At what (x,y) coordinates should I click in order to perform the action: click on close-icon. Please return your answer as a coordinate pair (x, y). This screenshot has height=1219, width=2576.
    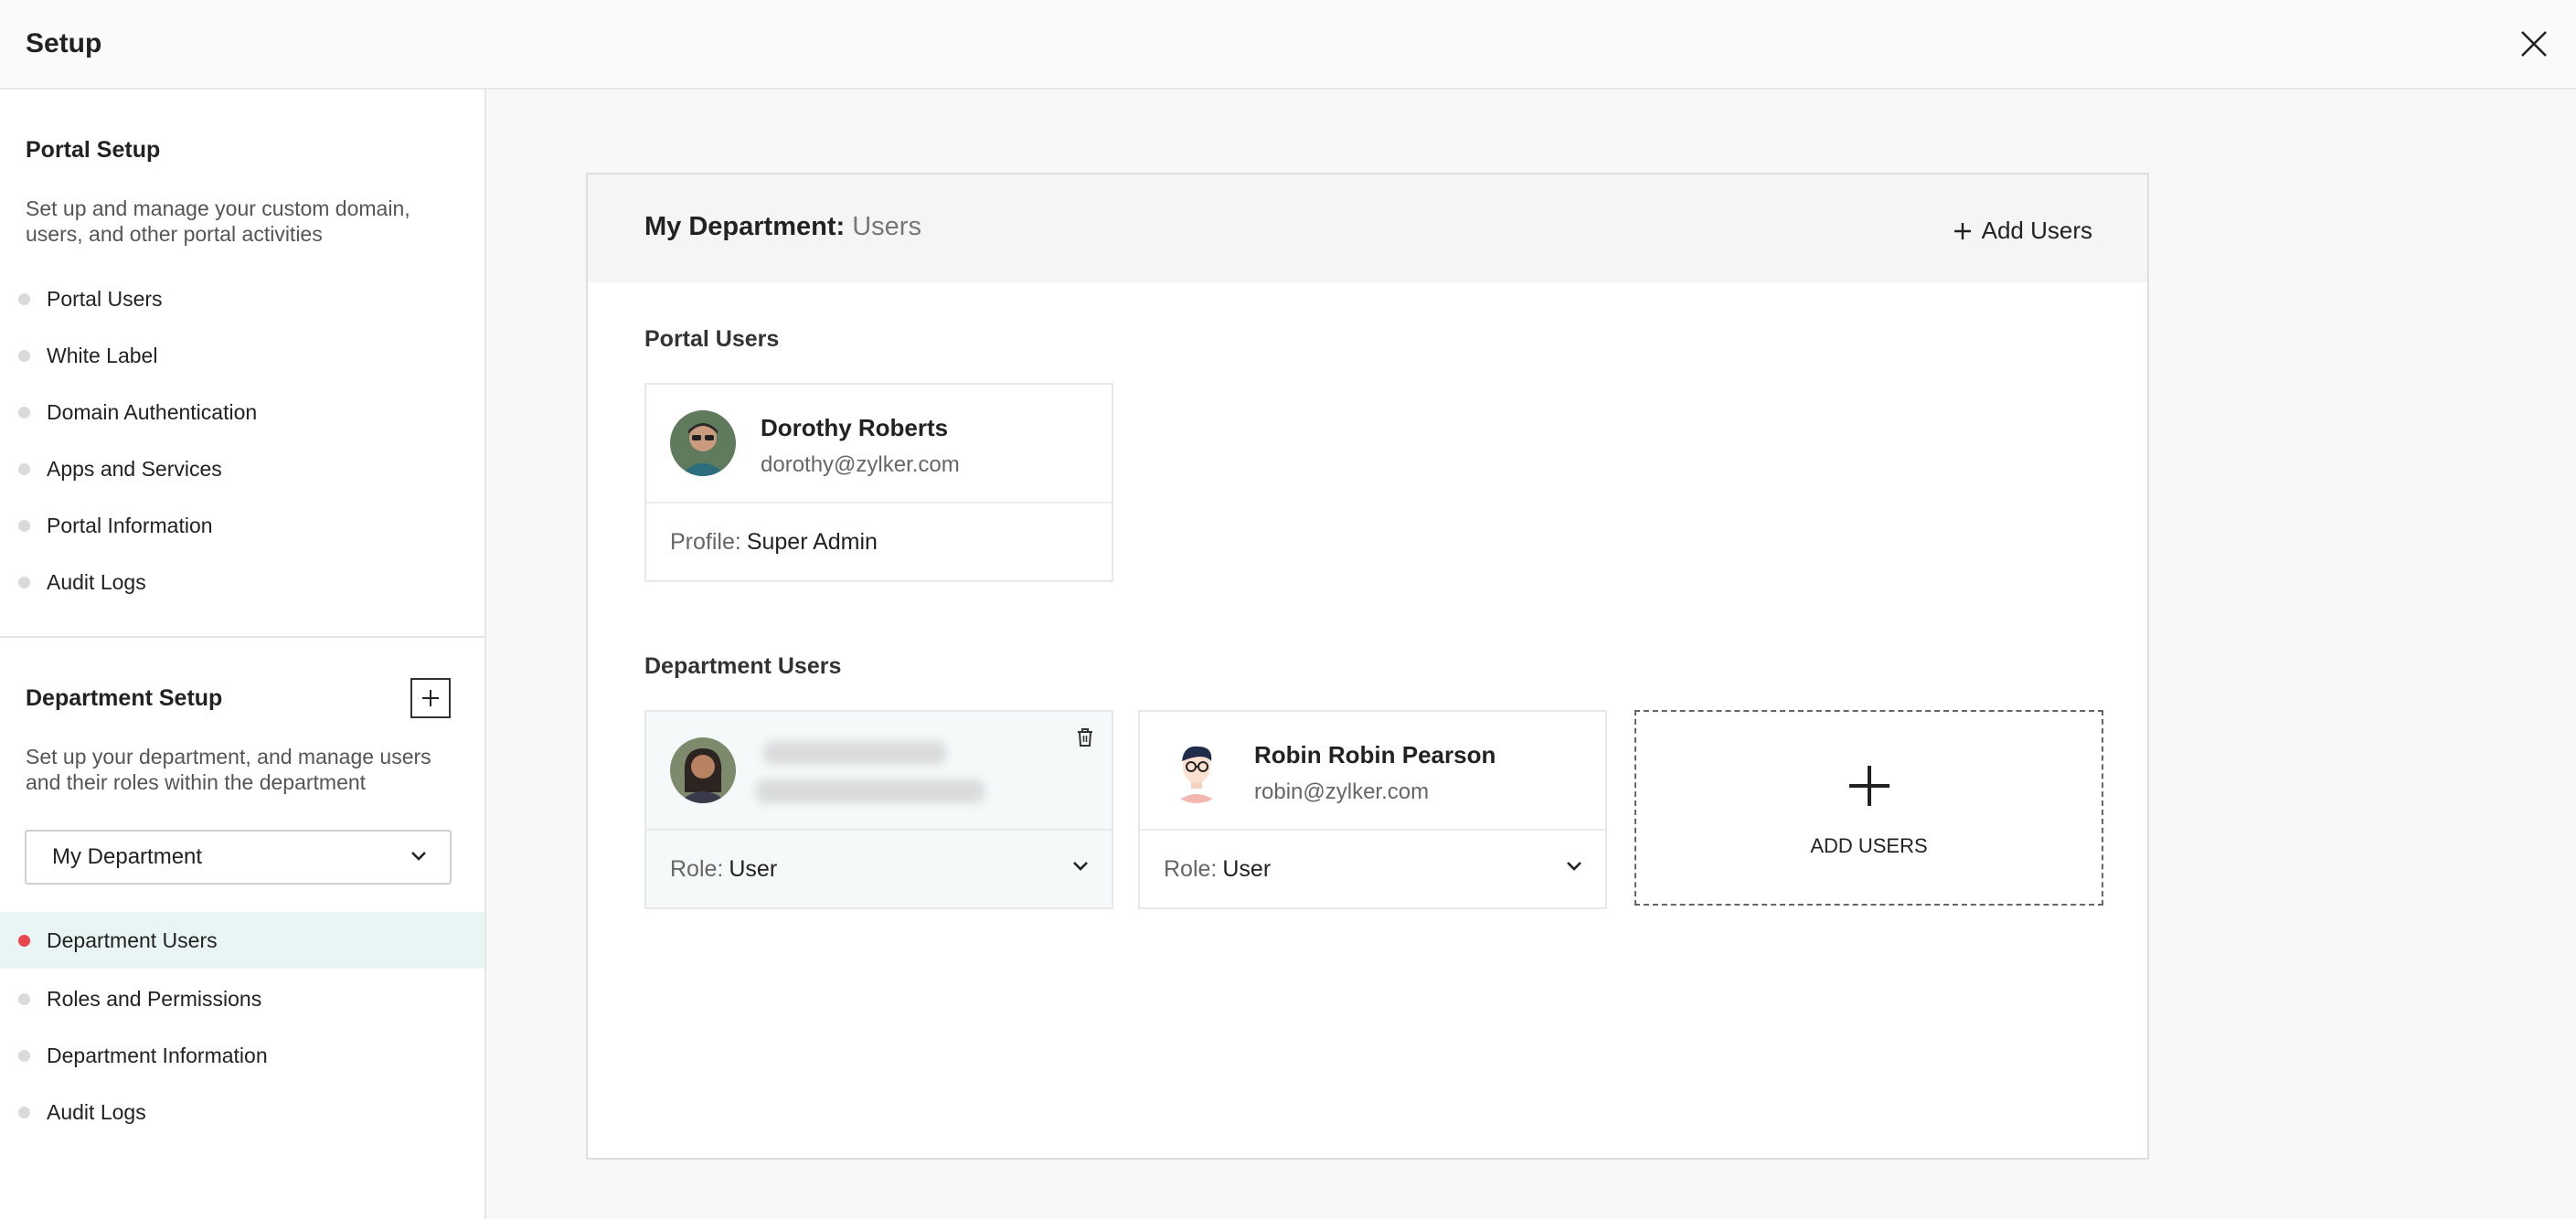
    Looking at the image, I should click on (2534, 44).